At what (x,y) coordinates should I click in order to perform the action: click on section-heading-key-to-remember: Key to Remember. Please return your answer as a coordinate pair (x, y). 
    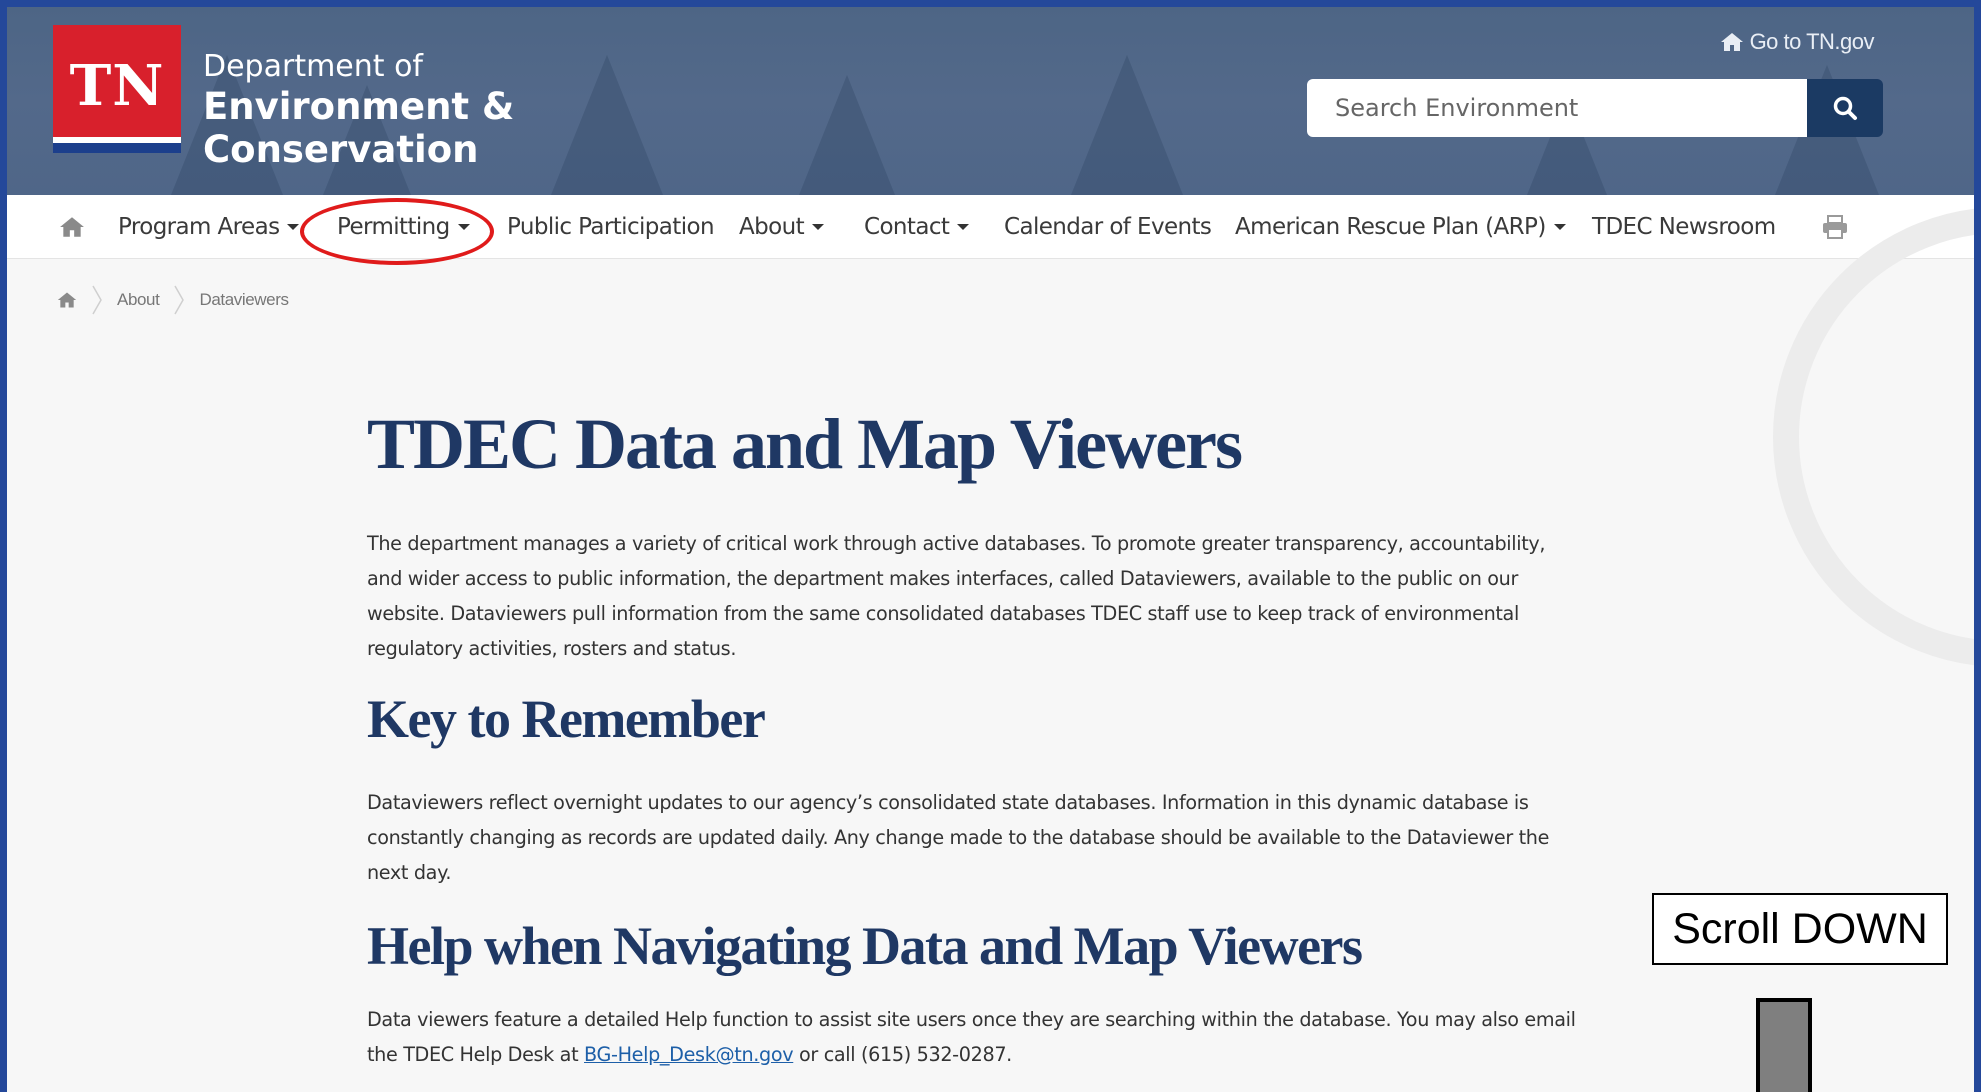
    Looking at the image, I should click on (566, 719).